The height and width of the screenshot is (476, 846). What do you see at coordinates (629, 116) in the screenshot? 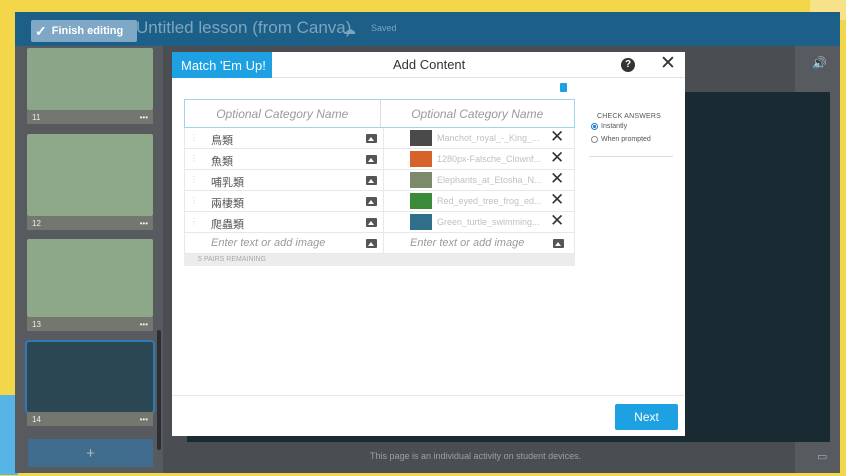
I see `check-answers-title: CHECK ANSWERS` at bounding box center [629, 116].